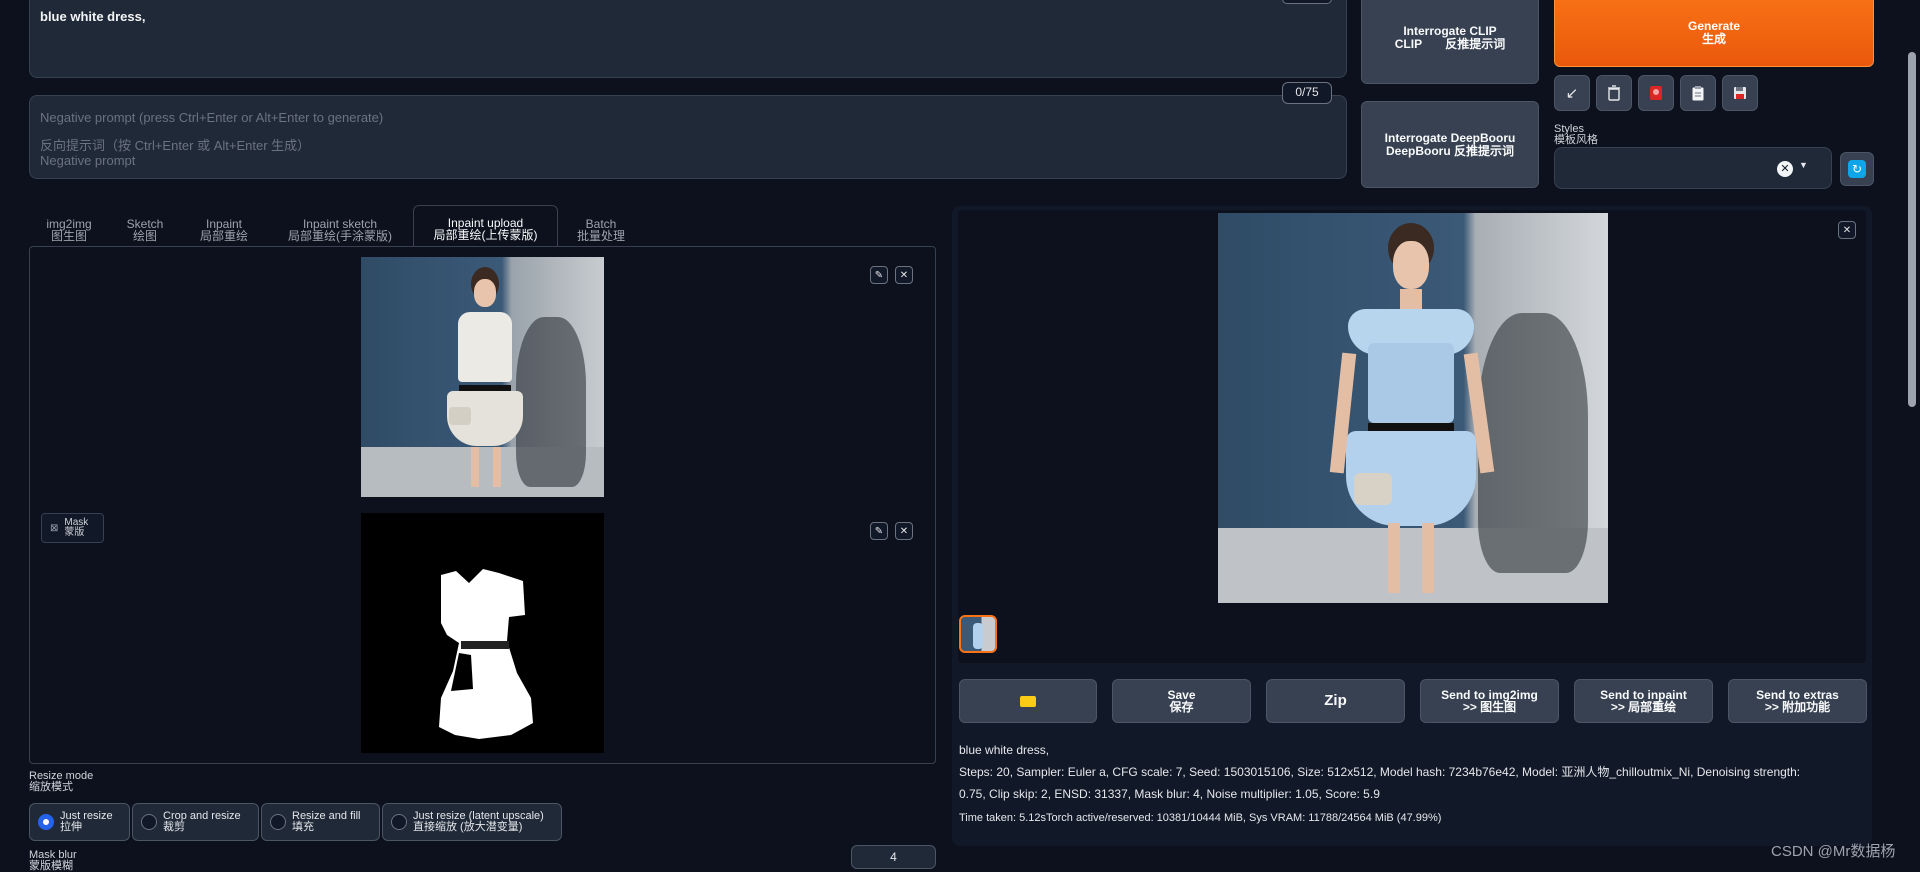  I want to click on refresh-icon: ↻, so click(1857, 169).